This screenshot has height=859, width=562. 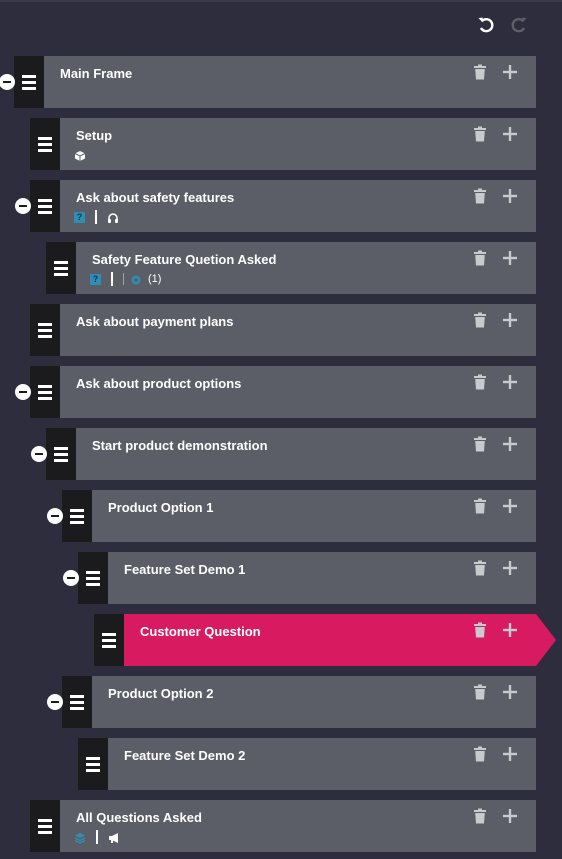 What do you see at coordinates (306, 268) in the screenshot?
I see `node-body: Safety Feature Quetion Asked? (1)` at bounding box center [306, 268].